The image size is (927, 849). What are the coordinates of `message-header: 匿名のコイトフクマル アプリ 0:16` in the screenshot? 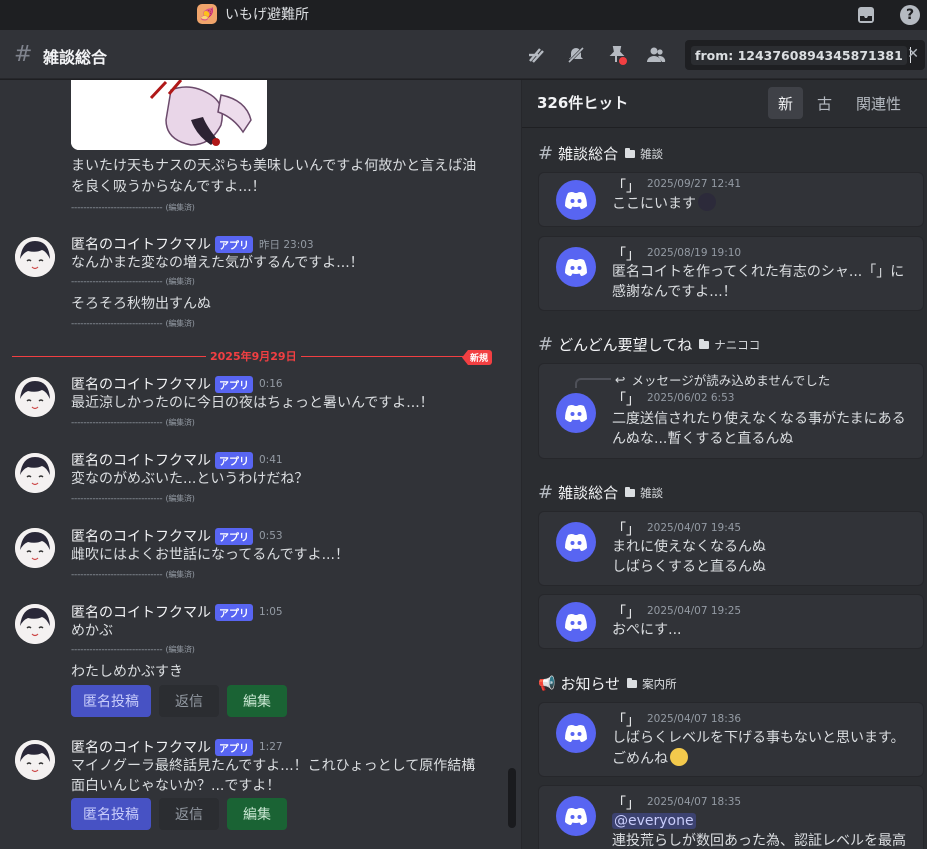 It's located at (177, 384).